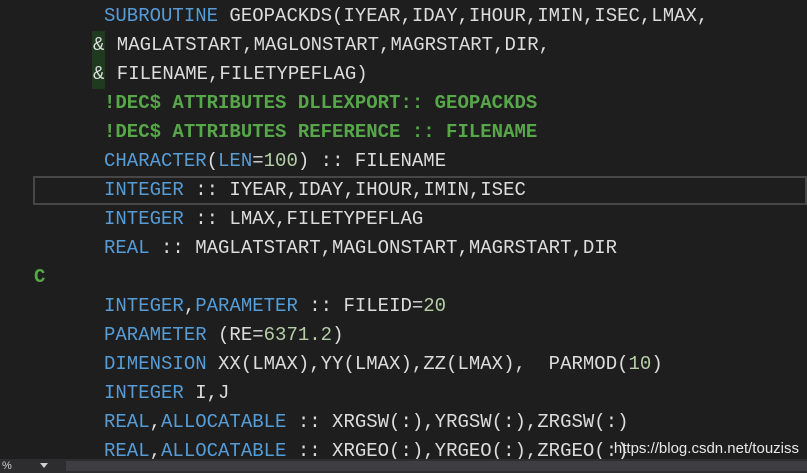 This screenshot has height=473, width=807. Describe the element at coordinates (161, 15) in the screenshot. I see `keyword-token: SUBROUTINE` at that location.